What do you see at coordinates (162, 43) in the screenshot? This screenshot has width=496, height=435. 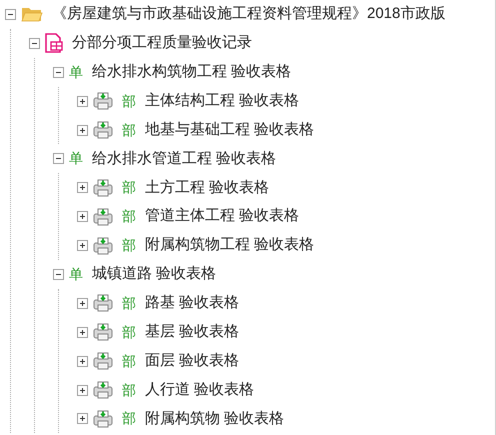 I see `tree-item: 分部分项工程质量验收记录` at bounding box center [162, 43].